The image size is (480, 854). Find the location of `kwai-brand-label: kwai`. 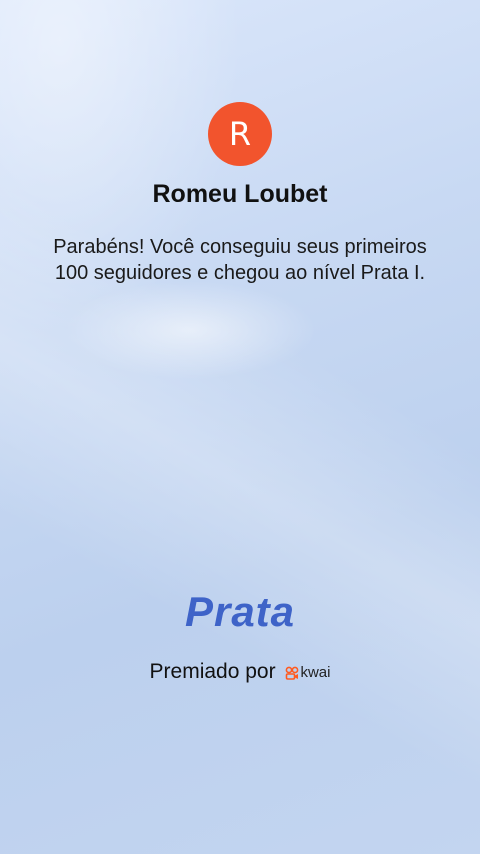

kwai-brand-label: kwai is located at coordinates (315, 673).